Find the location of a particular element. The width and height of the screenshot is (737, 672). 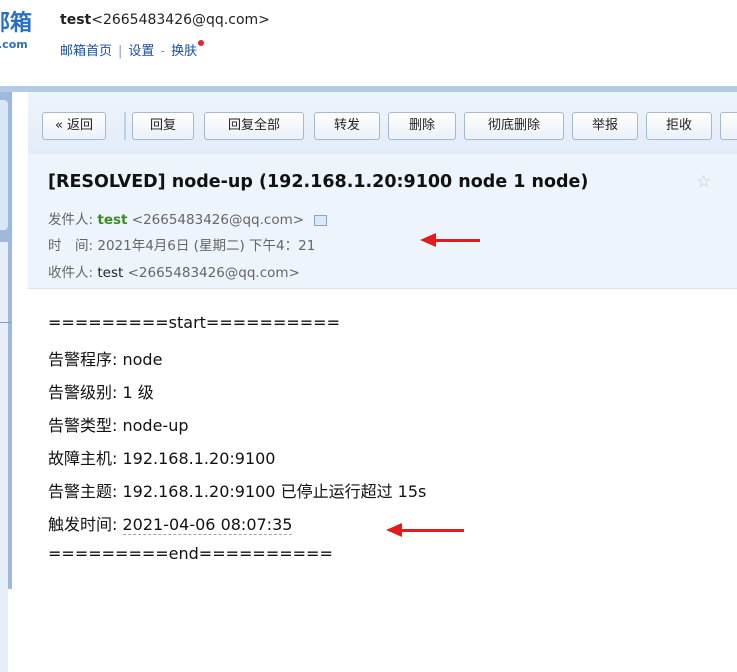

recipient-email: <2665483426@qq.com> is located at coordinates (214, 273).